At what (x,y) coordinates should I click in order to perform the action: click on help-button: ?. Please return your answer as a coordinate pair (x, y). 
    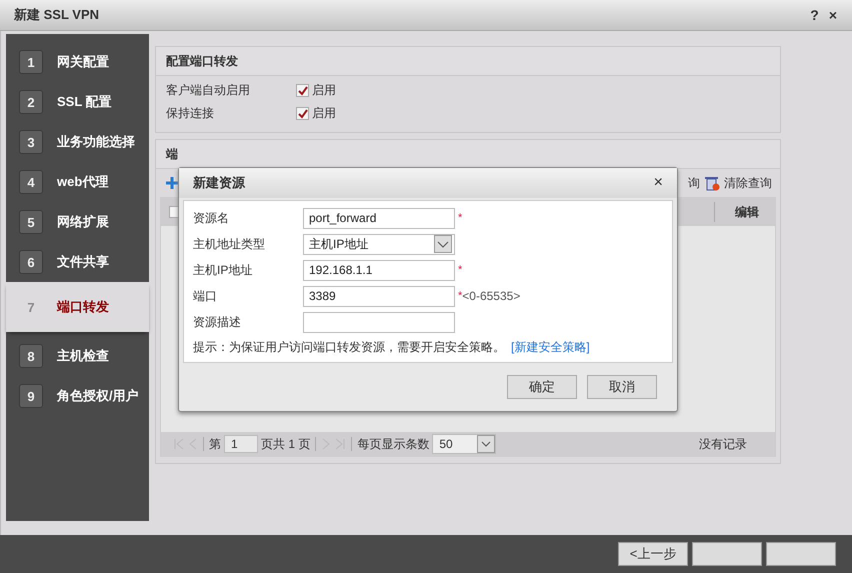
    Looking at the image, I should click on (814, 15).